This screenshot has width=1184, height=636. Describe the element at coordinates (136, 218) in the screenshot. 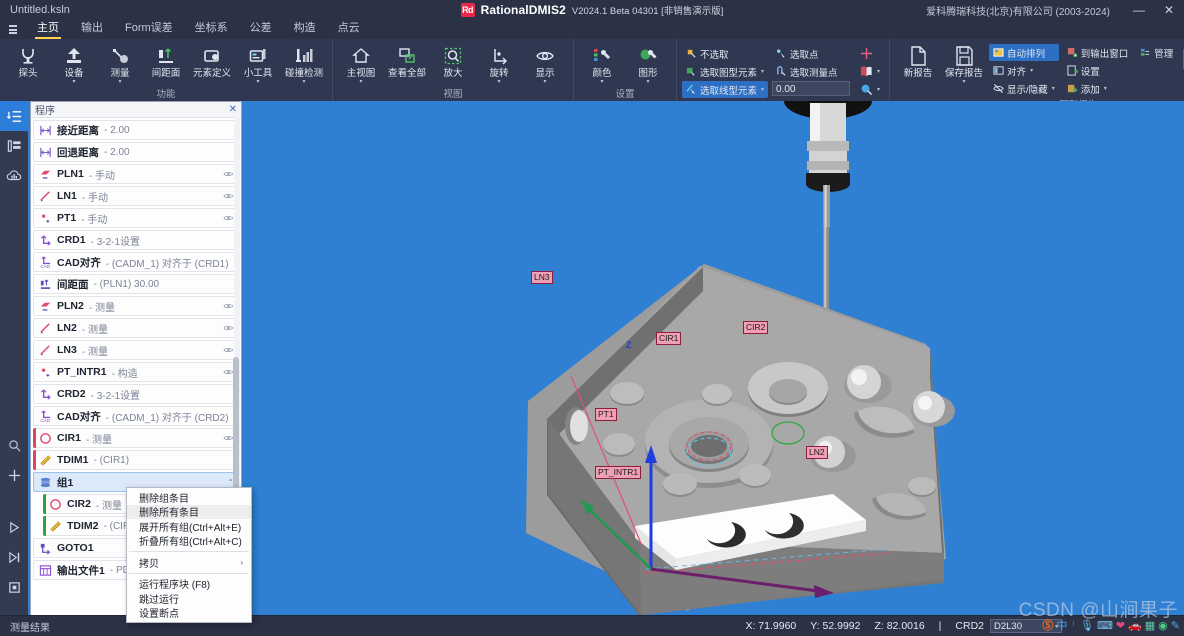

I see `program-item: PT1 - 手动` at that location.